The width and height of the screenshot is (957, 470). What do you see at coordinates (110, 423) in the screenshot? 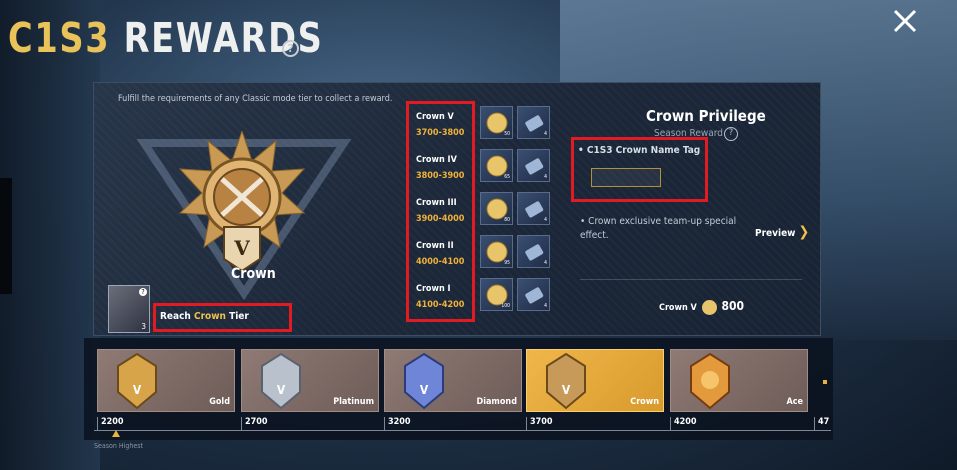
I see `points-label: 2200` at bounding box center [110, 423].